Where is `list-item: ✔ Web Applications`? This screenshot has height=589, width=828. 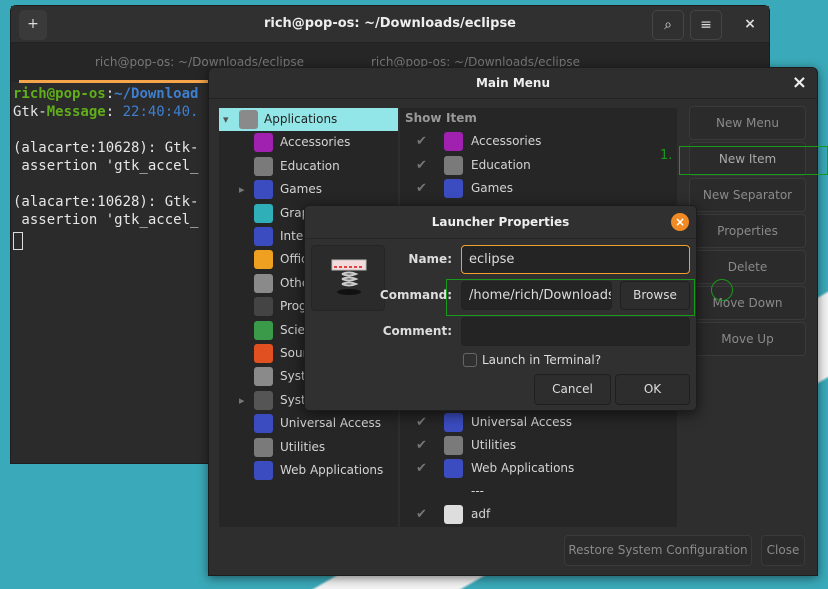 list-item: ✔ Web Applications is located at coordinates (538, 468).